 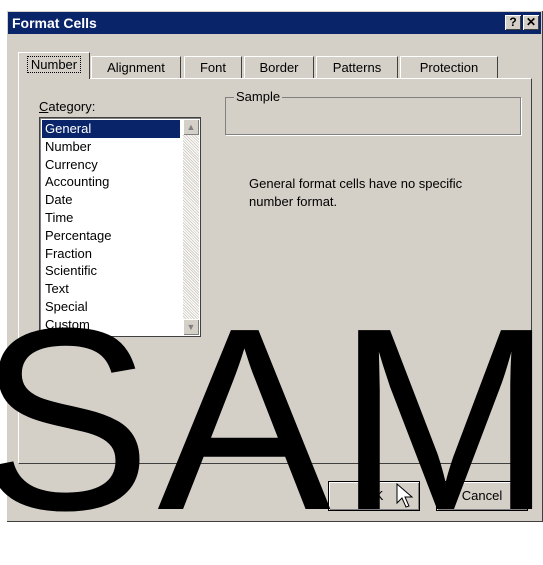 I want to click on tab-number: Number, so click(x=54, y=65).